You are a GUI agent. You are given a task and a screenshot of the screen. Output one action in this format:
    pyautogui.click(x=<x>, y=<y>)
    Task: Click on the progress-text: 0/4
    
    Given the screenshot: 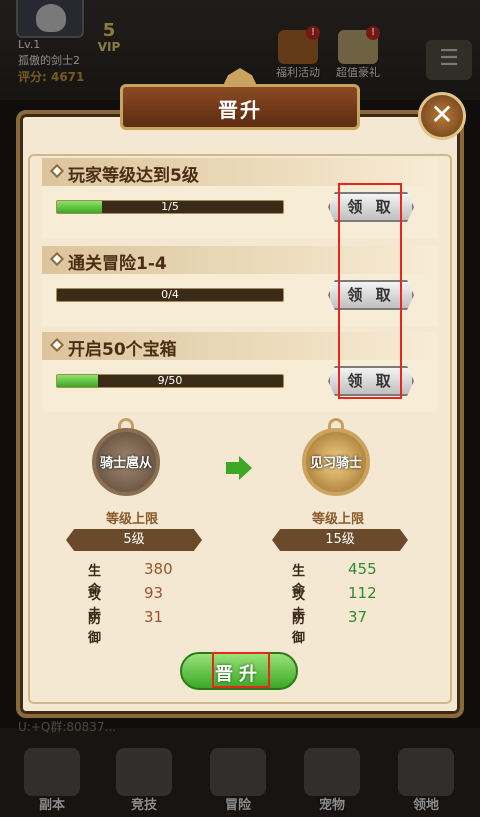 What is the action you would take?
    pyautogui.click(x=170, y=294)
    